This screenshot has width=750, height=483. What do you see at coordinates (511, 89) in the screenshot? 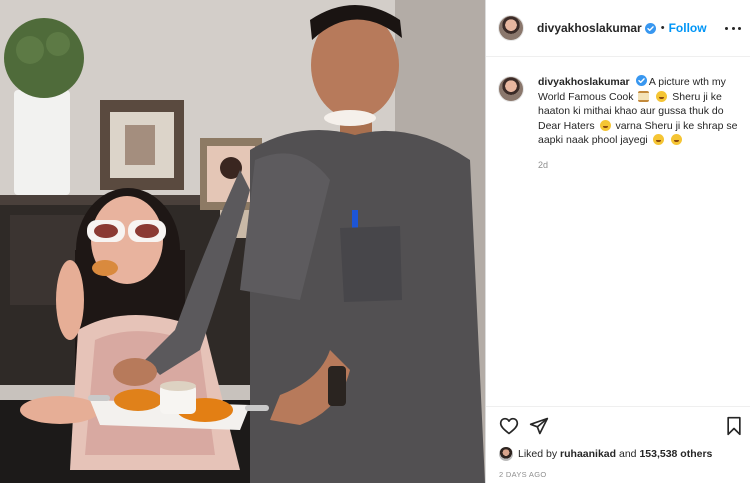
I see `caption-author-avatar` at bounding box center [511, 89].